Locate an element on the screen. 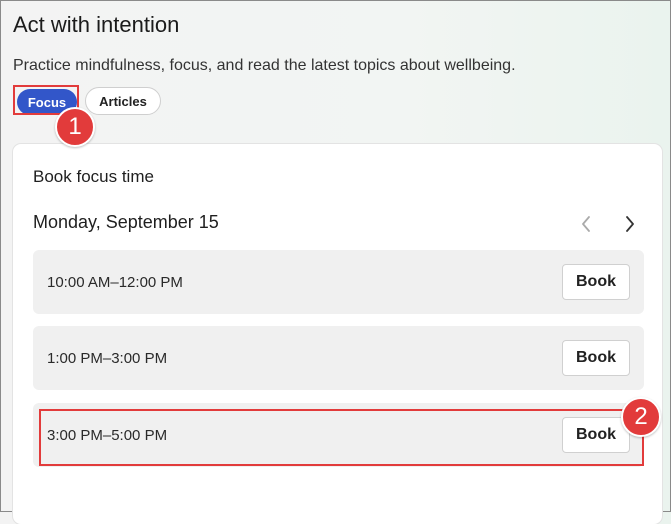  page-title: Act with intention is located at coordinates (96, 24).